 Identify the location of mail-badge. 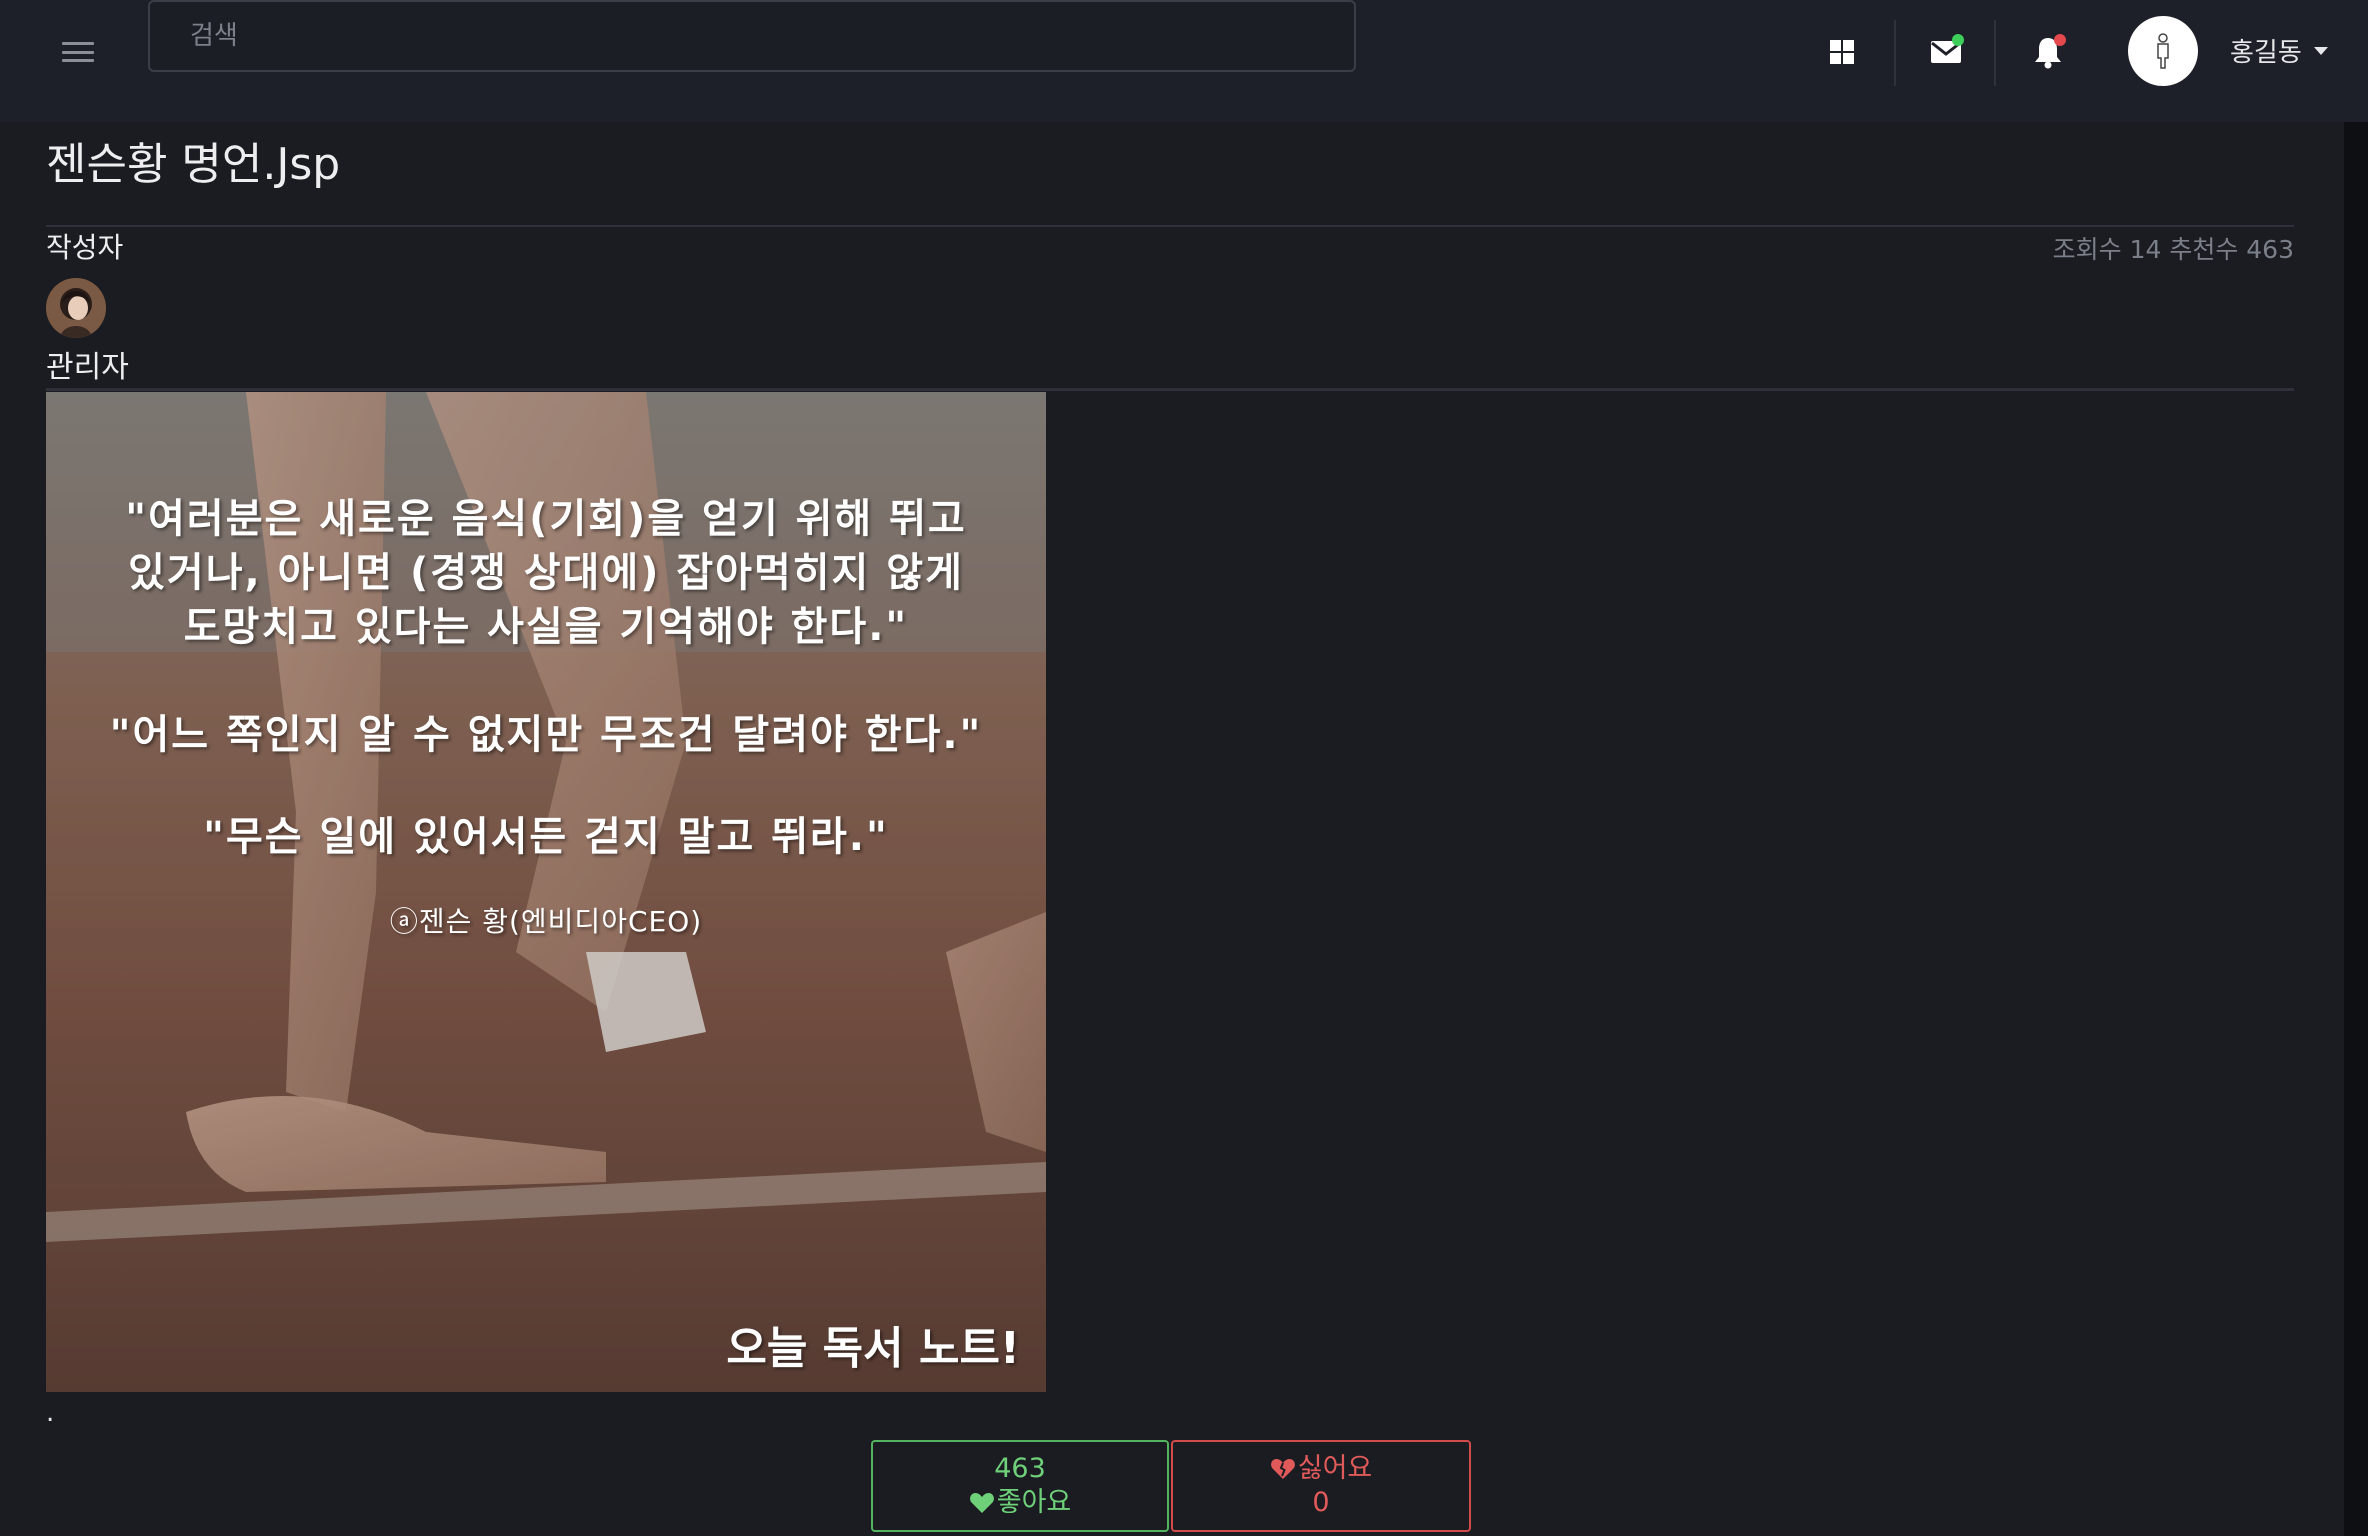
(1958, 40).